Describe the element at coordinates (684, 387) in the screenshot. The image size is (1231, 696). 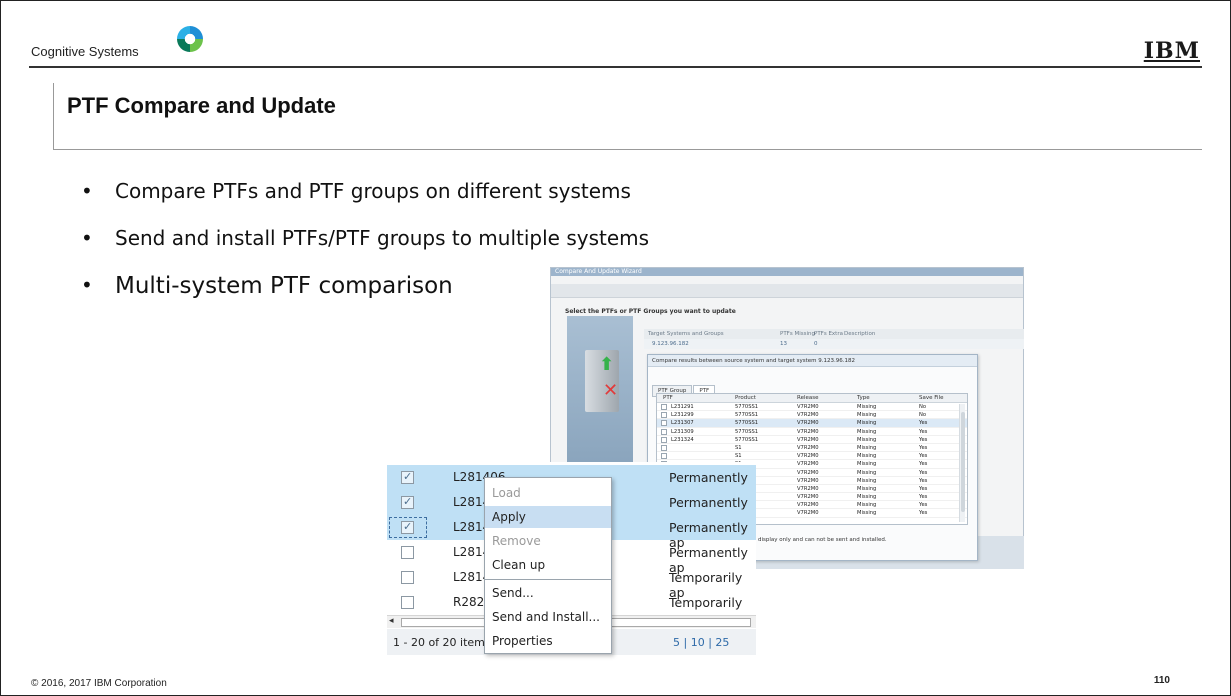
I see `dialog-tabs: PTF Group PTF` at that location.